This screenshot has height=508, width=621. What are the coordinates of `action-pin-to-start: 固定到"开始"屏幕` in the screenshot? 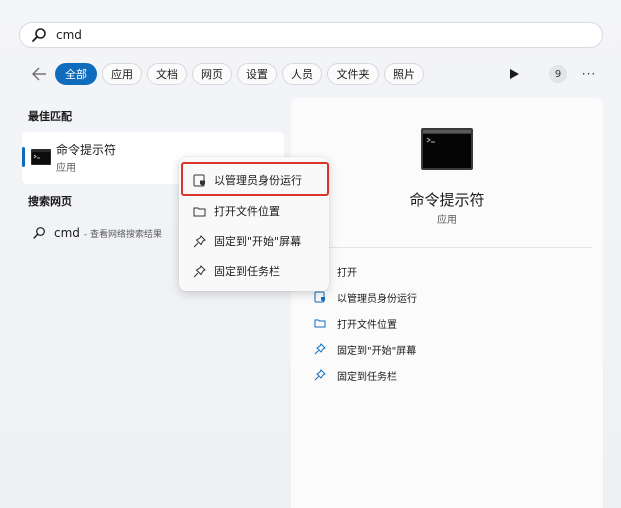 It's located at (364, 349).